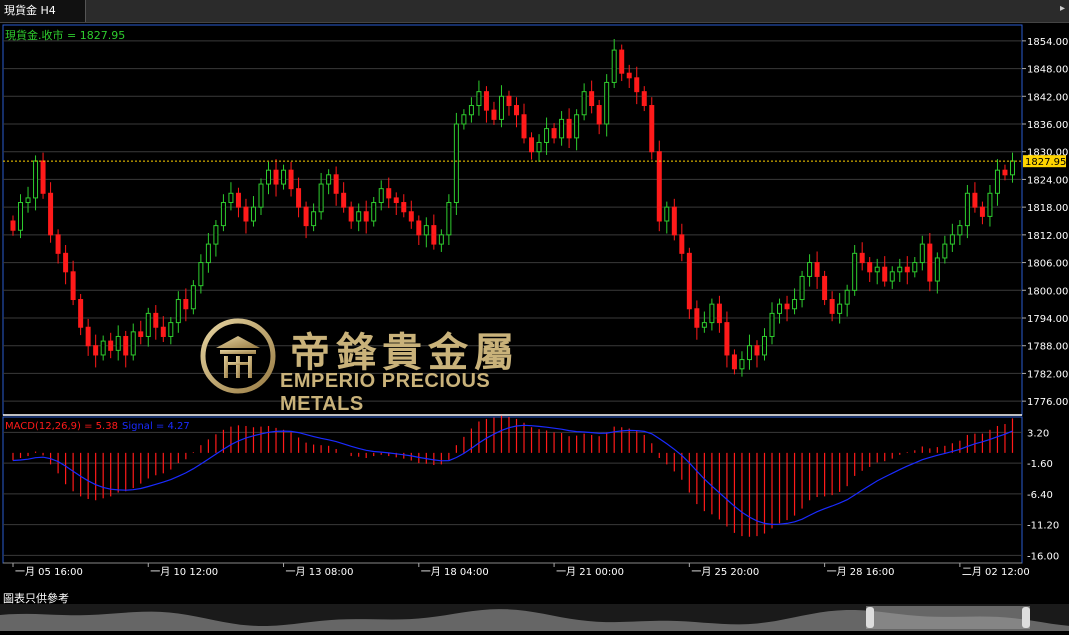 The width and height of the screenshot is (1069, 635). What do you see at coordinates (156, 426) in the screenshot?
I see `signal-value-label: Signal = 4.27` at bounding box center [156, 426].